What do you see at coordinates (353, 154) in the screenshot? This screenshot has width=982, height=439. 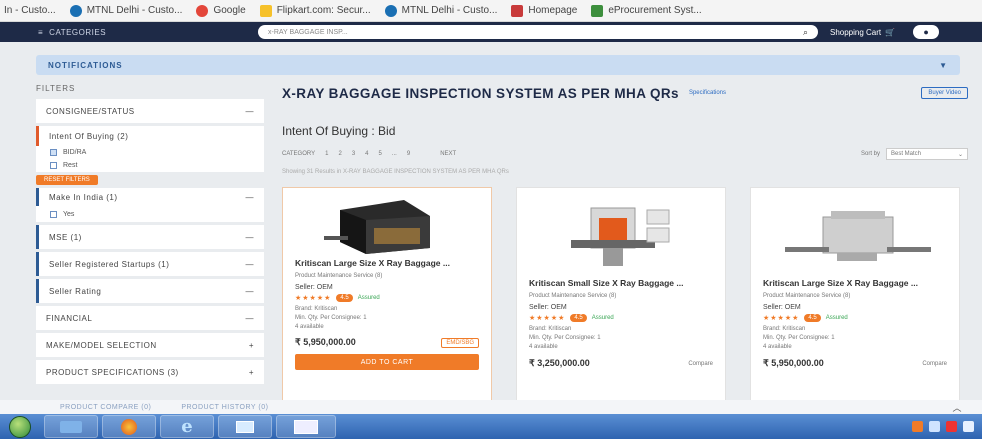 I see `page-link: 3` at bounding box center [353, 154].